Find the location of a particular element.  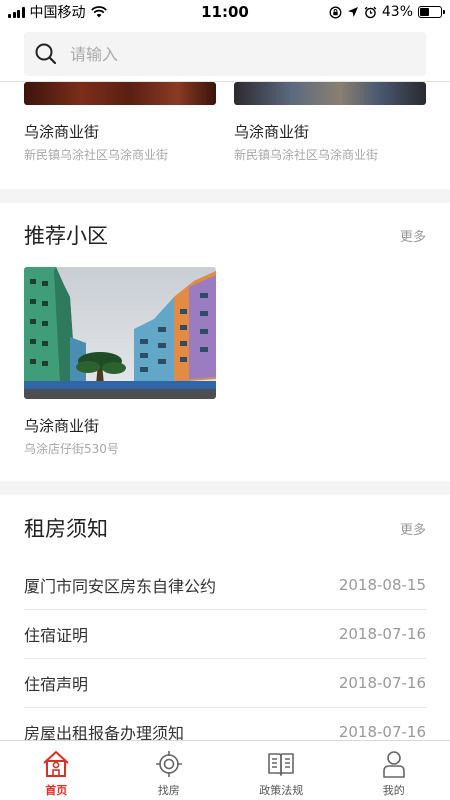

featured-list: 乌涂商业街 新民镇乌涂社区乌涂商业街 乌涂商业街 新民镇乌涂社区乌涂商业街 is located at coordinates (225, 122).